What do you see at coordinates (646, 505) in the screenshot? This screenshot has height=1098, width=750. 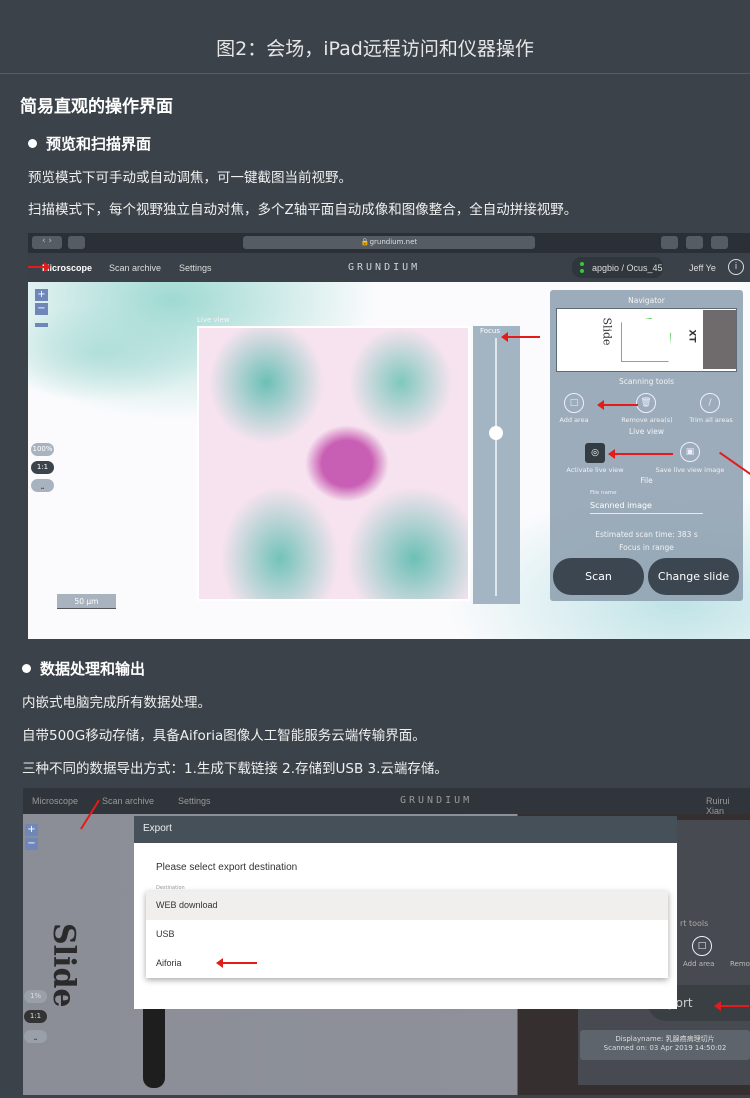 I see `file-name-input: Scanned image` at bounding box center [646, 505].